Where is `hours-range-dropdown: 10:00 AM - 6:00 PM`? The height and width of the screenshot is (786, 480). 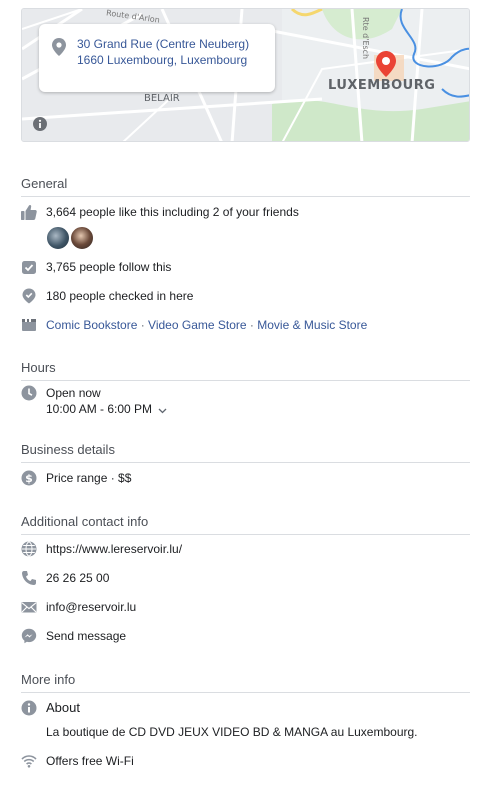 hours-range-dropdown: 10:00 AM - 6:00 PM is located at coordinates (106, 409).